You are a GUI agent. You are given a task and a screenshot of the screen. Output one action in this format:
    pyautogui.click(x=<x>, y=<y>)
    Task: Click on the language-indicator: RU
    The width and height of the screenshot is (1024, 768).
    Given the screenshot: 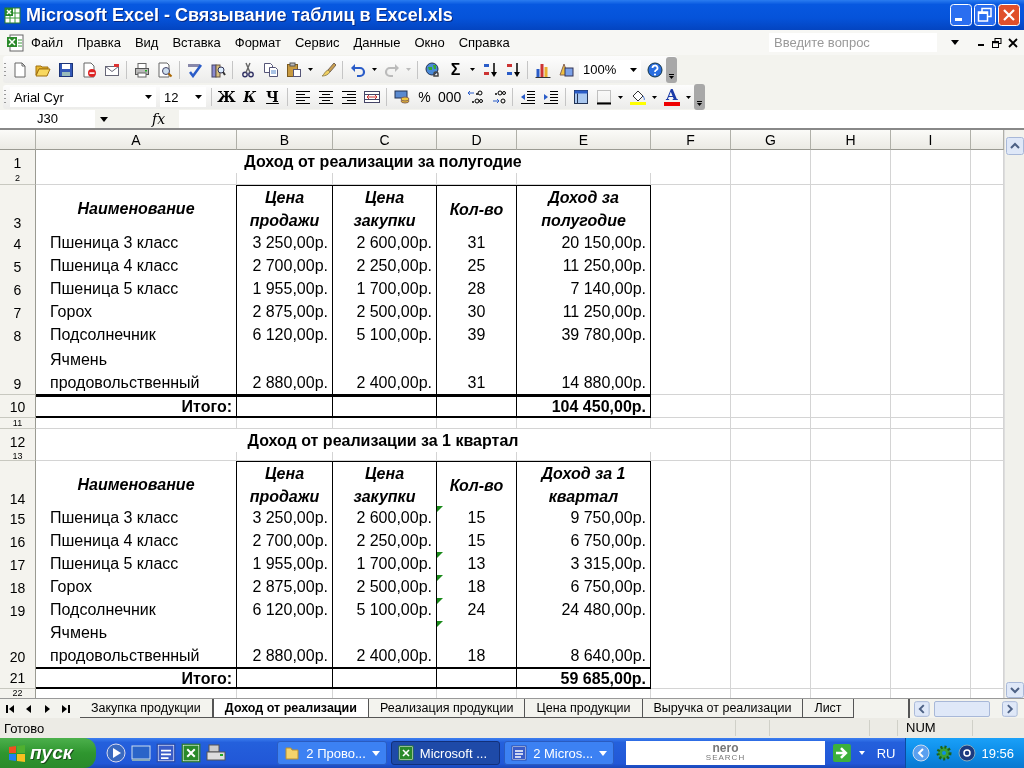 What is the action you would take?
    pyautogui.click(x=886, y=753)
    